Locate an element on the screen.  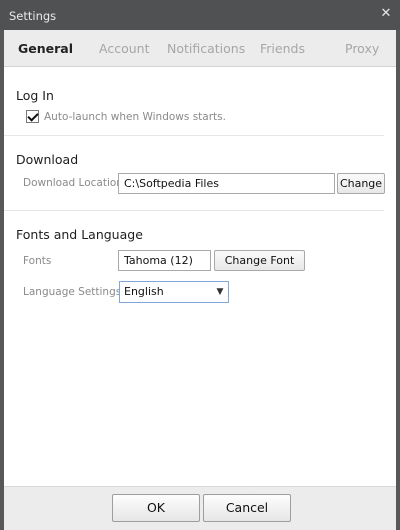
autolaunch-label: Auto-launch when Windows starts. is located at coordinates (135, 117).